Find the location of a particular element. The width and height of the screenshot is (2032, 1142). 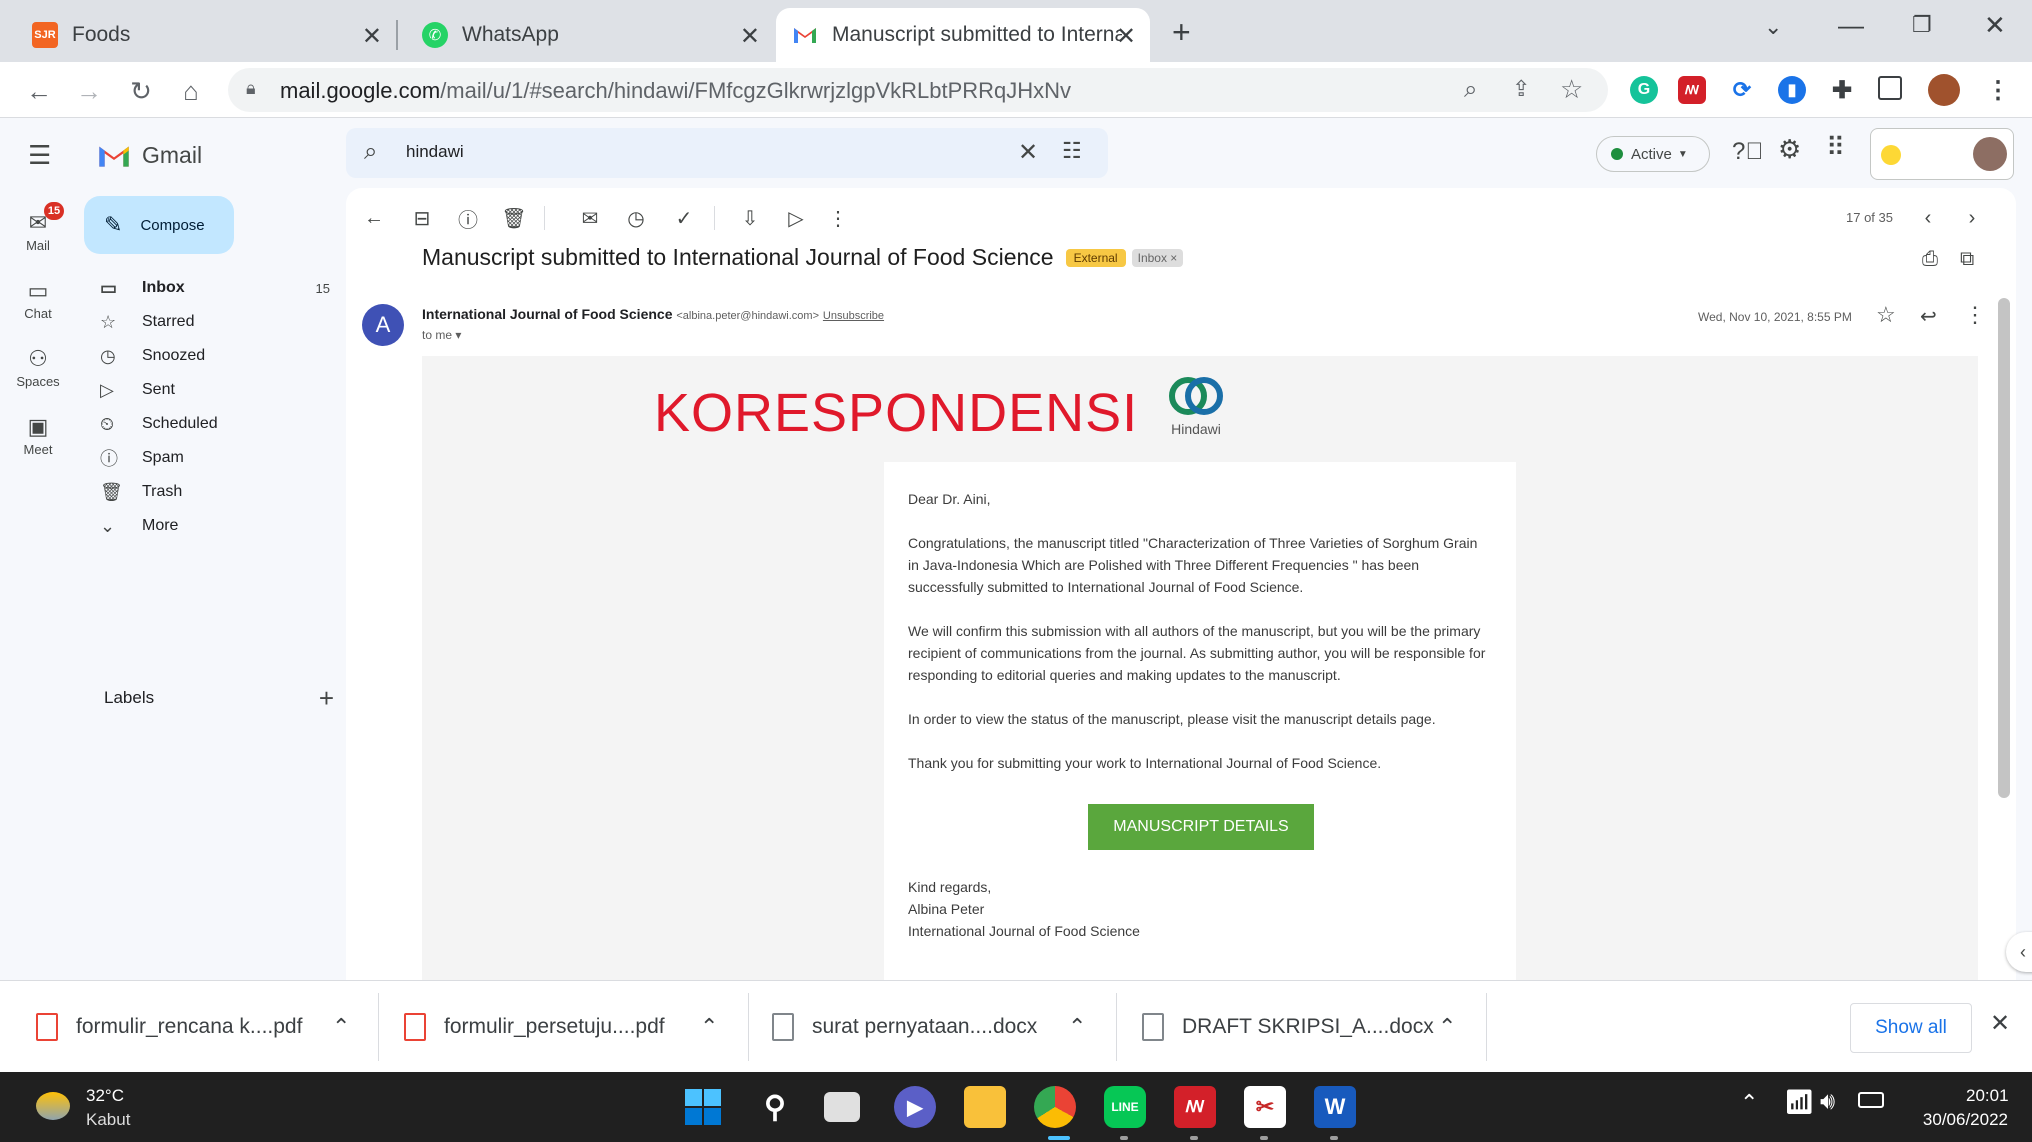

rail-chat: ▭ Chat is located at coordinates (38, 299).